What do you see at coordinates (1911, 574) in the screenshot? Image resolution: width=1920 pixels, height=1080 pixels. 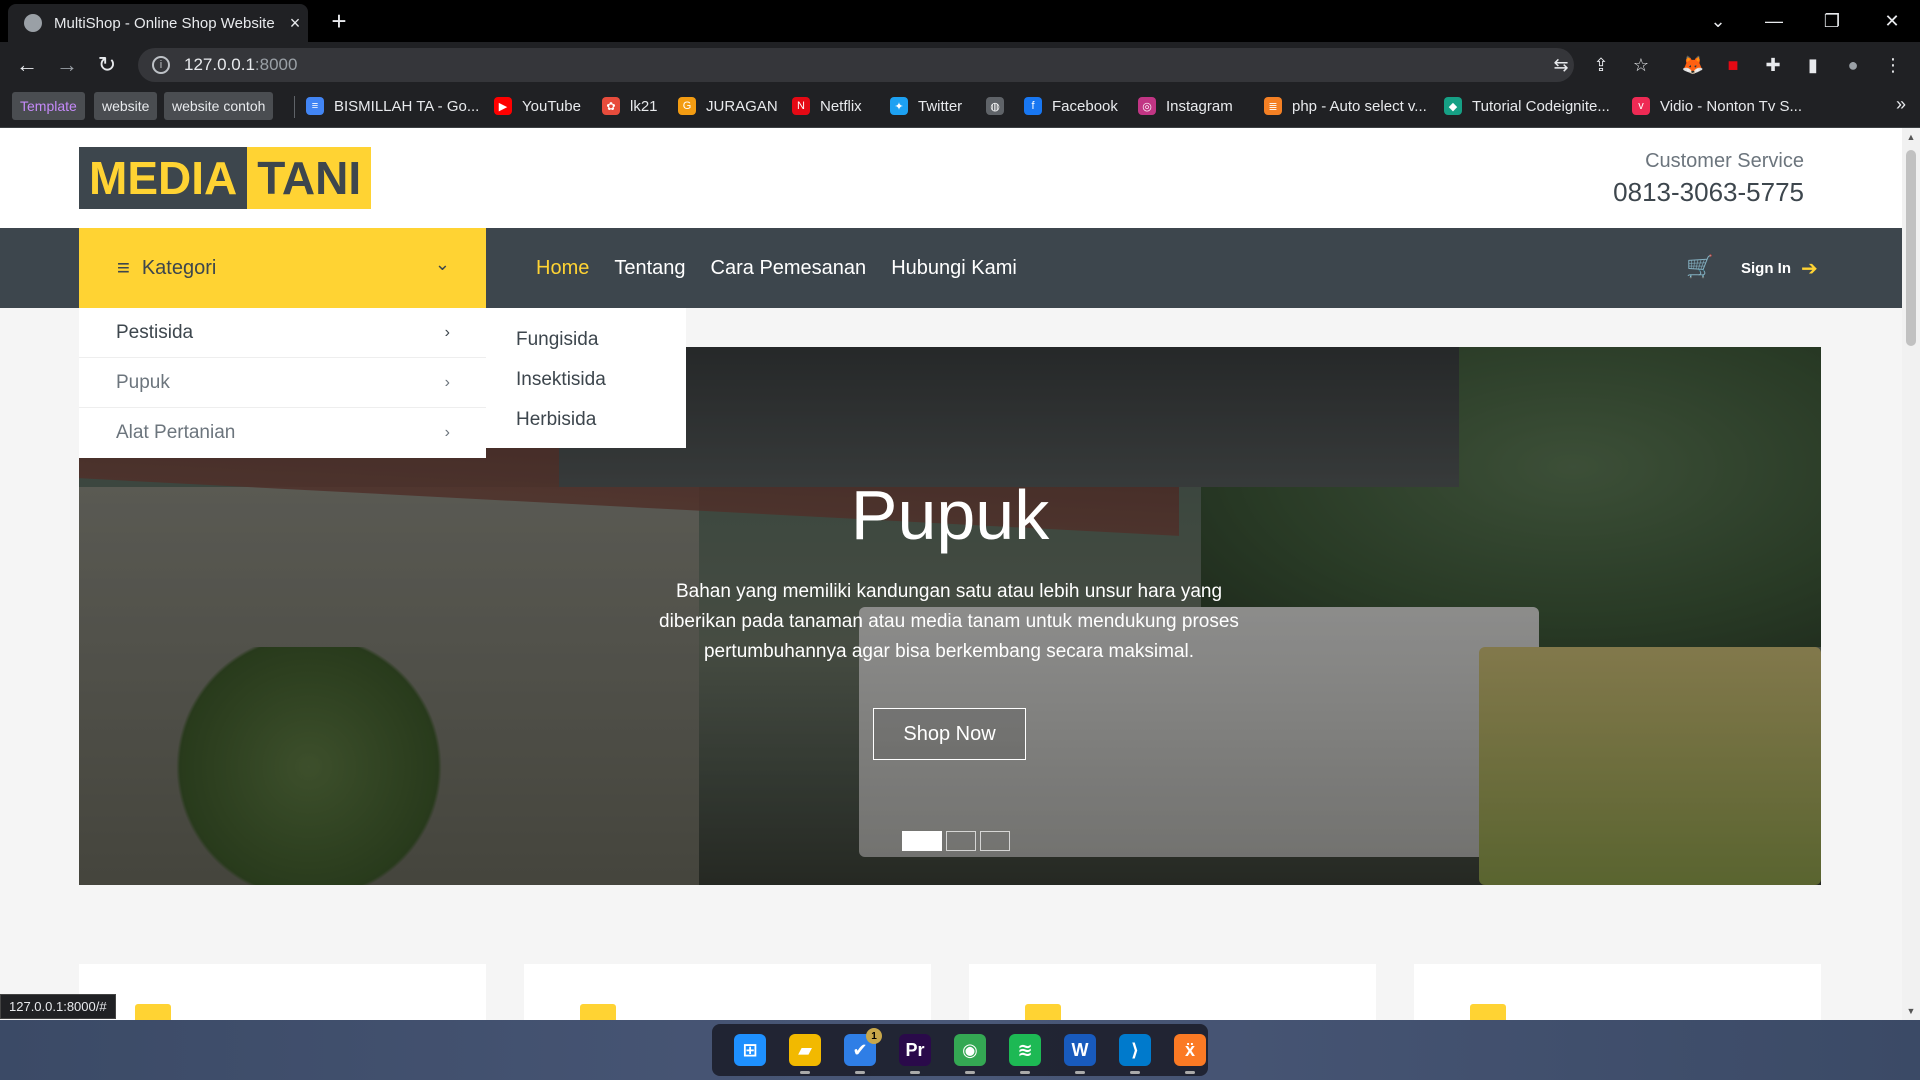 I see `page-scrollbar: ▲ ▼` at bounding box center [1911, 574].